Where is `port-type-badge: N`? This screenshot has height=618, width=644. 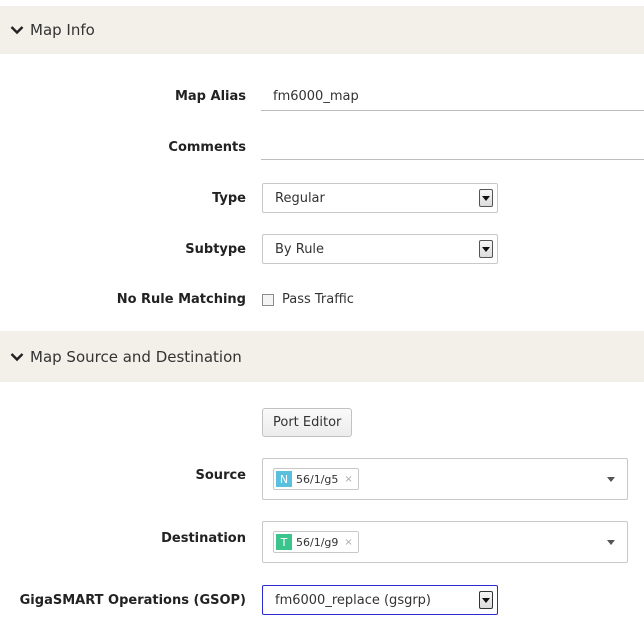 port-type-badge: N is located at coordinates (284, 479).